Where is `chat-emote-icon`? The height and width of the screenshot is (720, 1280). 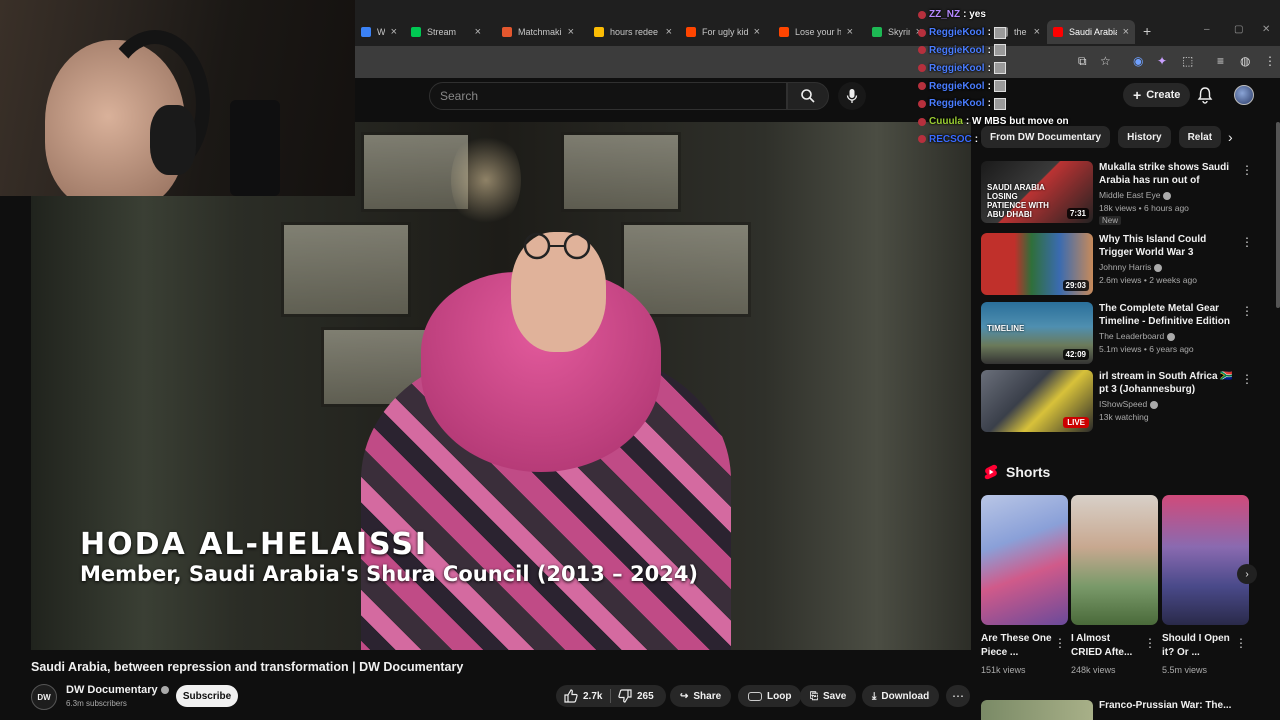 chat-emote-icon is located at coordinates (999, 50).